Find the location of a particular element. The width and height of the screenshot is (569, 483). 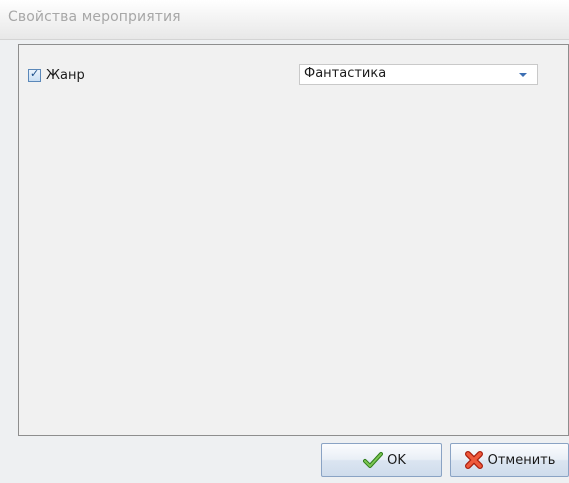

genre-dropdown: Фантастика is located at coordinates (418, 74).